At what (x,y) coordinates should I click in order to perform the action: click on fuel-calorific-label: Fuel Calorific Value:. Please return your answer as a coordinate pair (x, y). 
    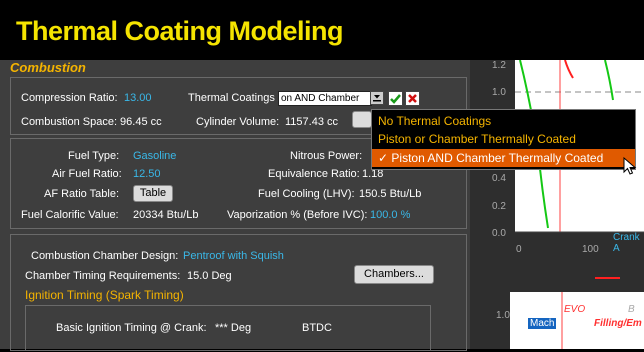
    Looking at the image, I should click on (70, 215).